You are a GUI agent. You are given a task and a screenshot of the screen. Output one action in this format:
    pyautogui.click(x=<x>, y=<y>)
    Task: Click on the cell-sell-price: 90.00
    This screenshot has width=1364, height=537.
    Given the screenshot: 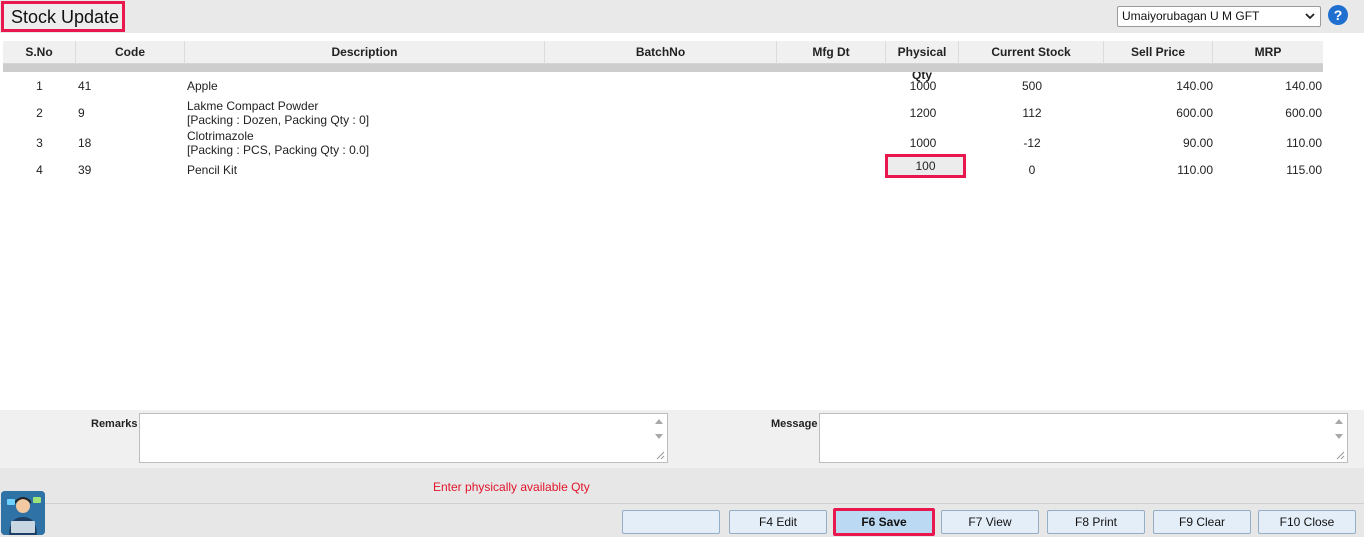 What is the action you would take?
    pyautogui.click(x=1197, y=143)
    